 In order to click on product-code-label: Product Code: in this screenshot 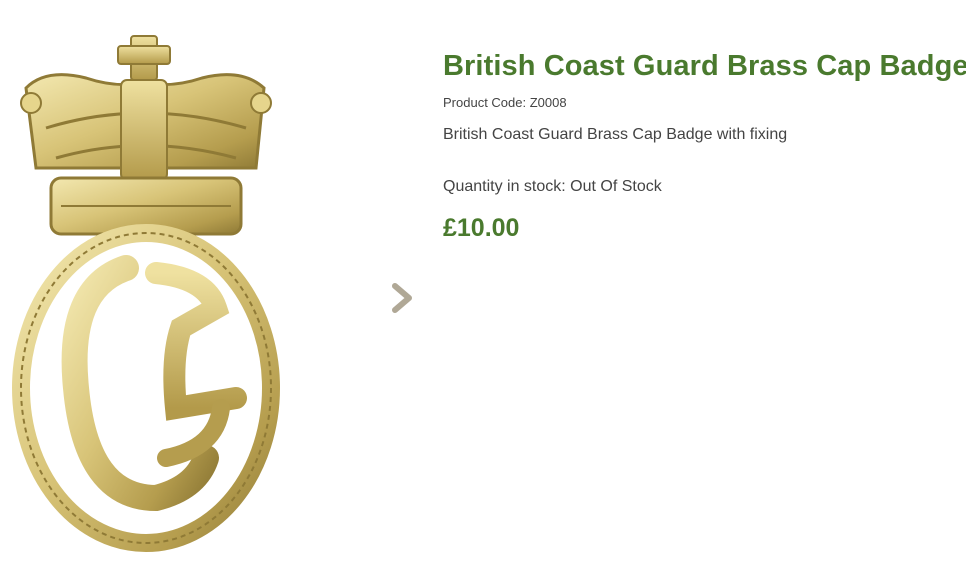, I will do `click(485, 102)`.